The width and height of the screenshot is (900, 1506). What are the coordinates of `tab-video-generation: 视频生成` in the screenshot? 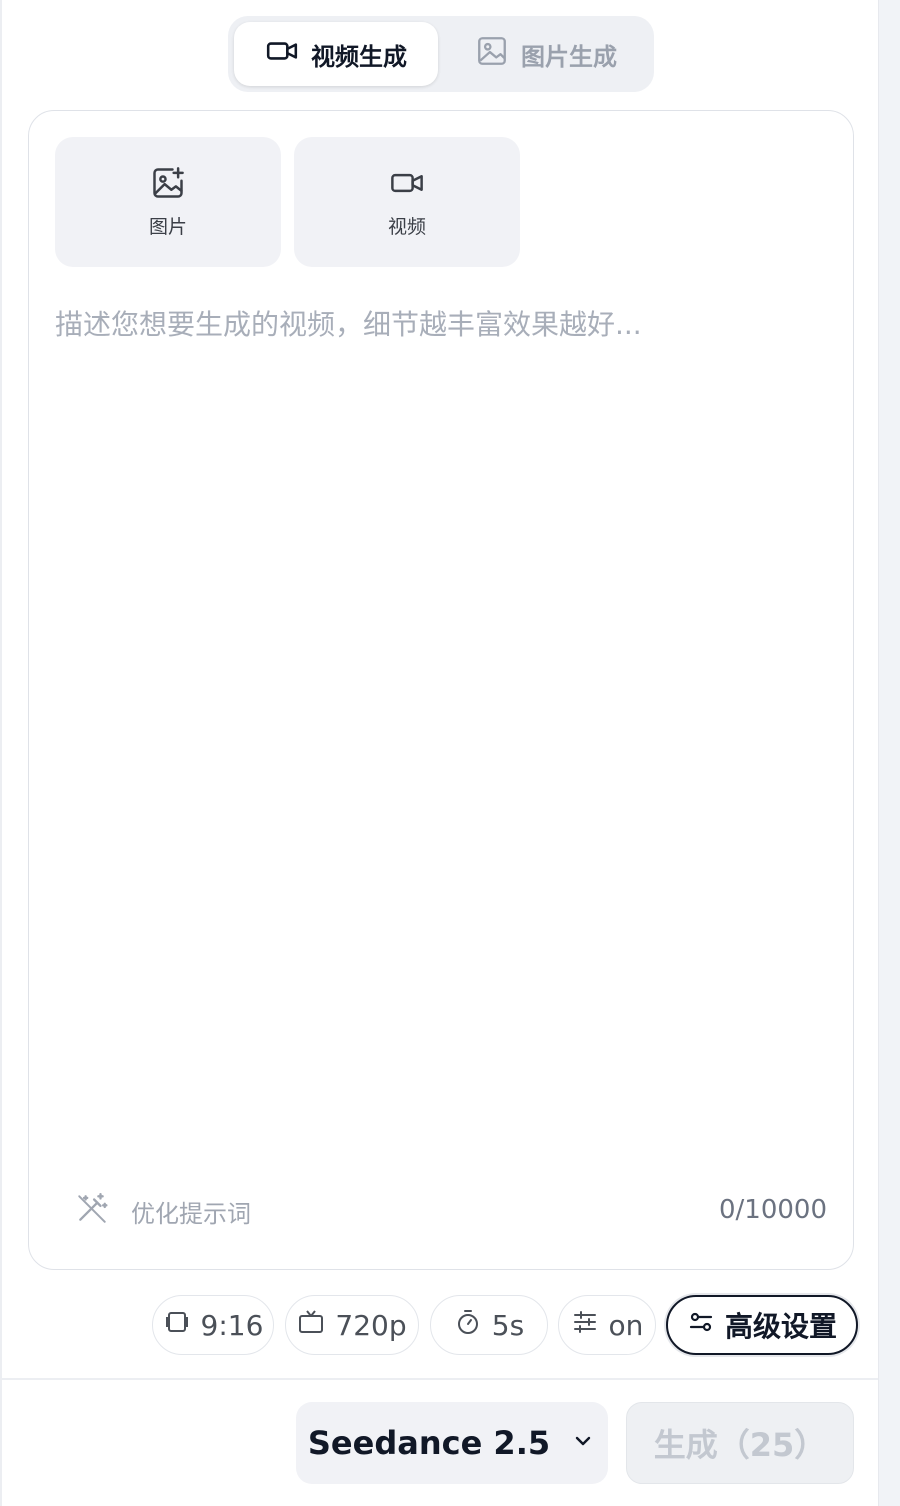 It's located at (336, 54).